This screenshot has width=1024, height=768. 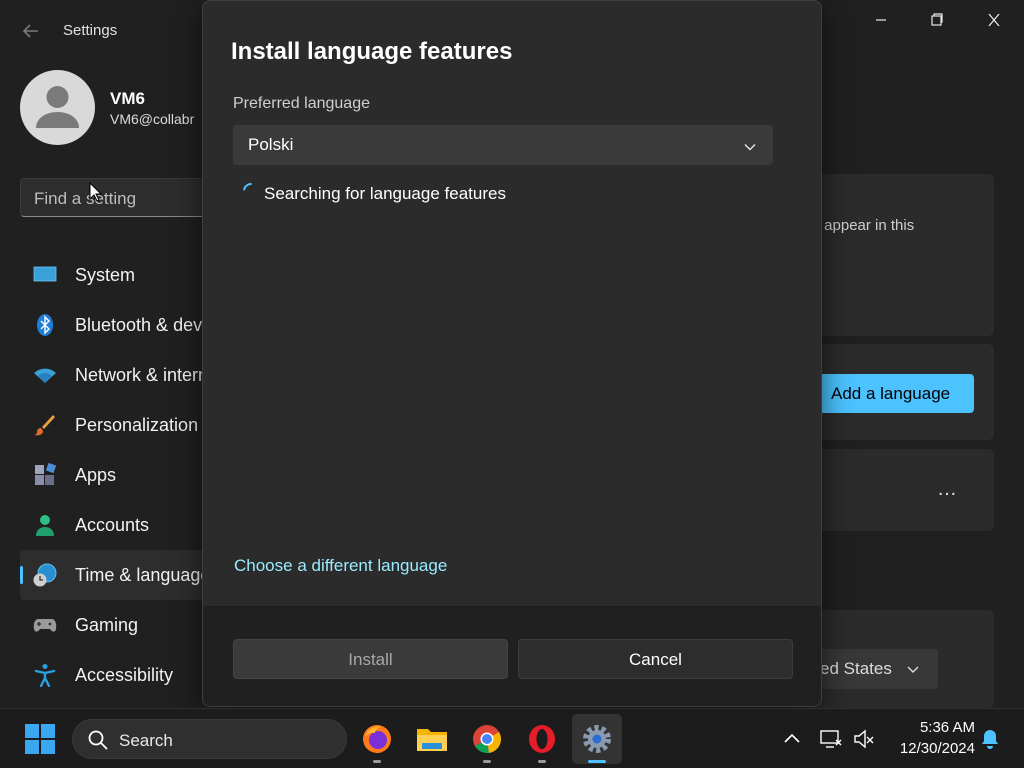 What do you see at coordinates (902, 255) in the screenshot?
I see `settings-card` at bounding box center [902, 255].